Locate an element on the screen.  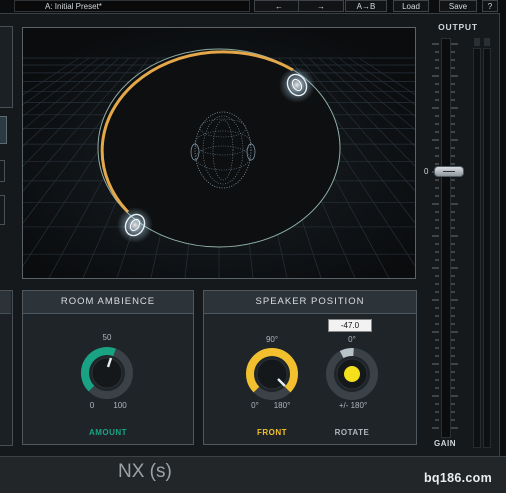
save-button: Save is located at coordinates (458, 6).